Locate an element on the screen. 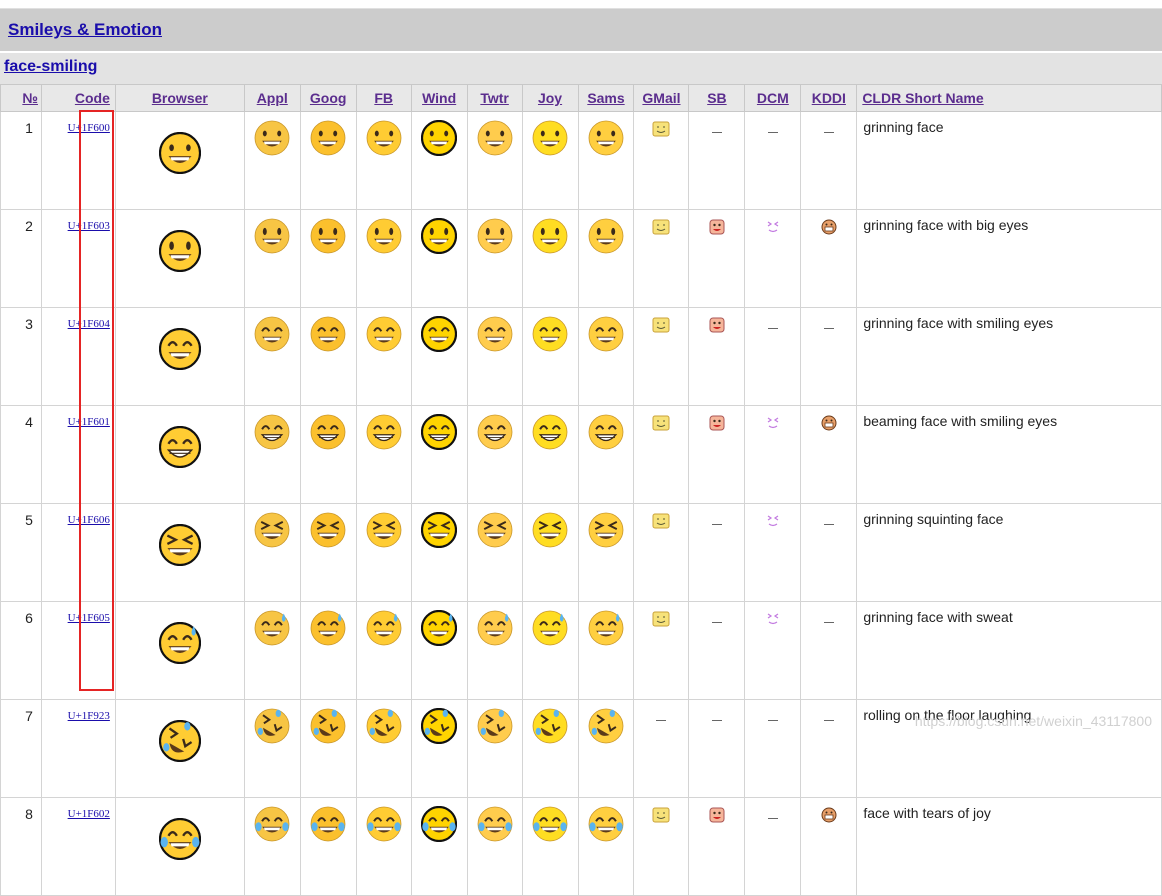  code-cell: U+1F604 is located at coordinates (78, 356).